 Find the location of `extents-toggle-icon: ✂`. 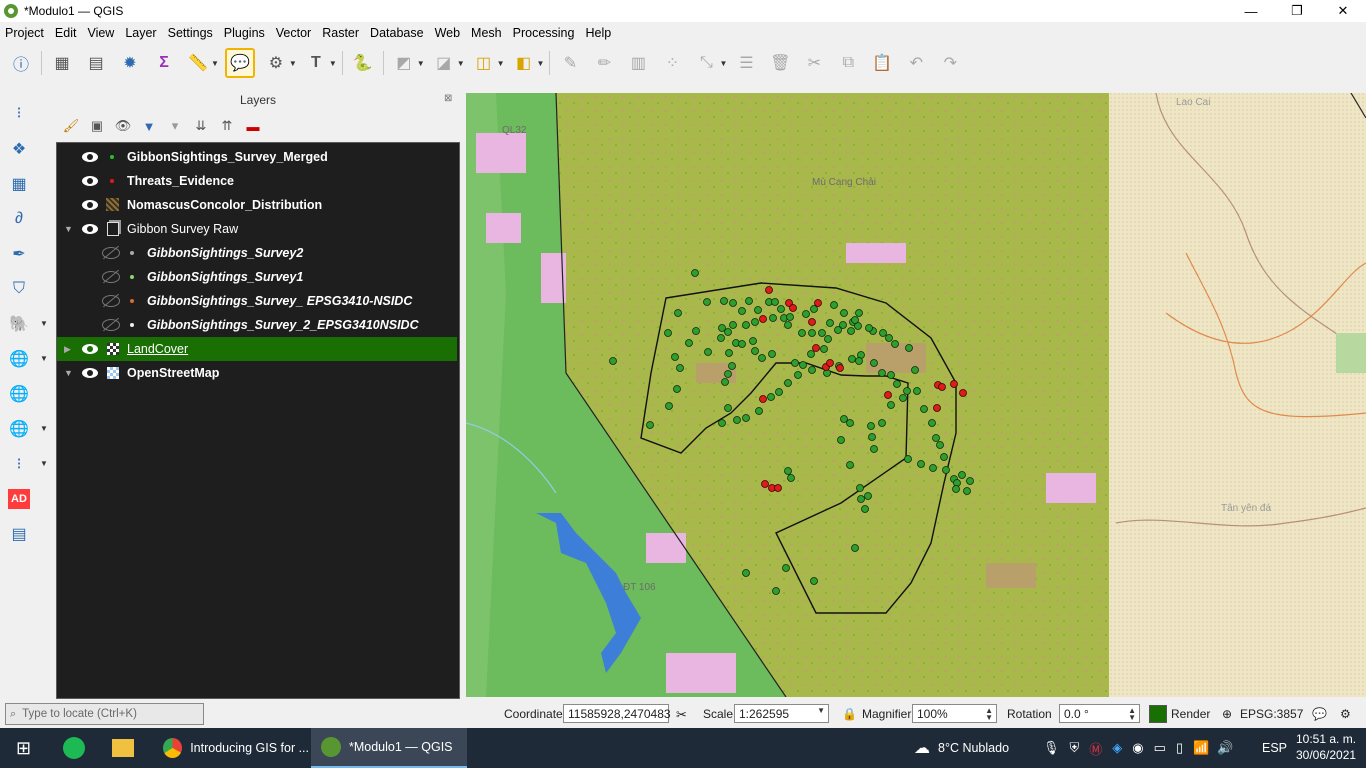

extents-toggle-icon: ✂ is located at coordinates (681, 715).